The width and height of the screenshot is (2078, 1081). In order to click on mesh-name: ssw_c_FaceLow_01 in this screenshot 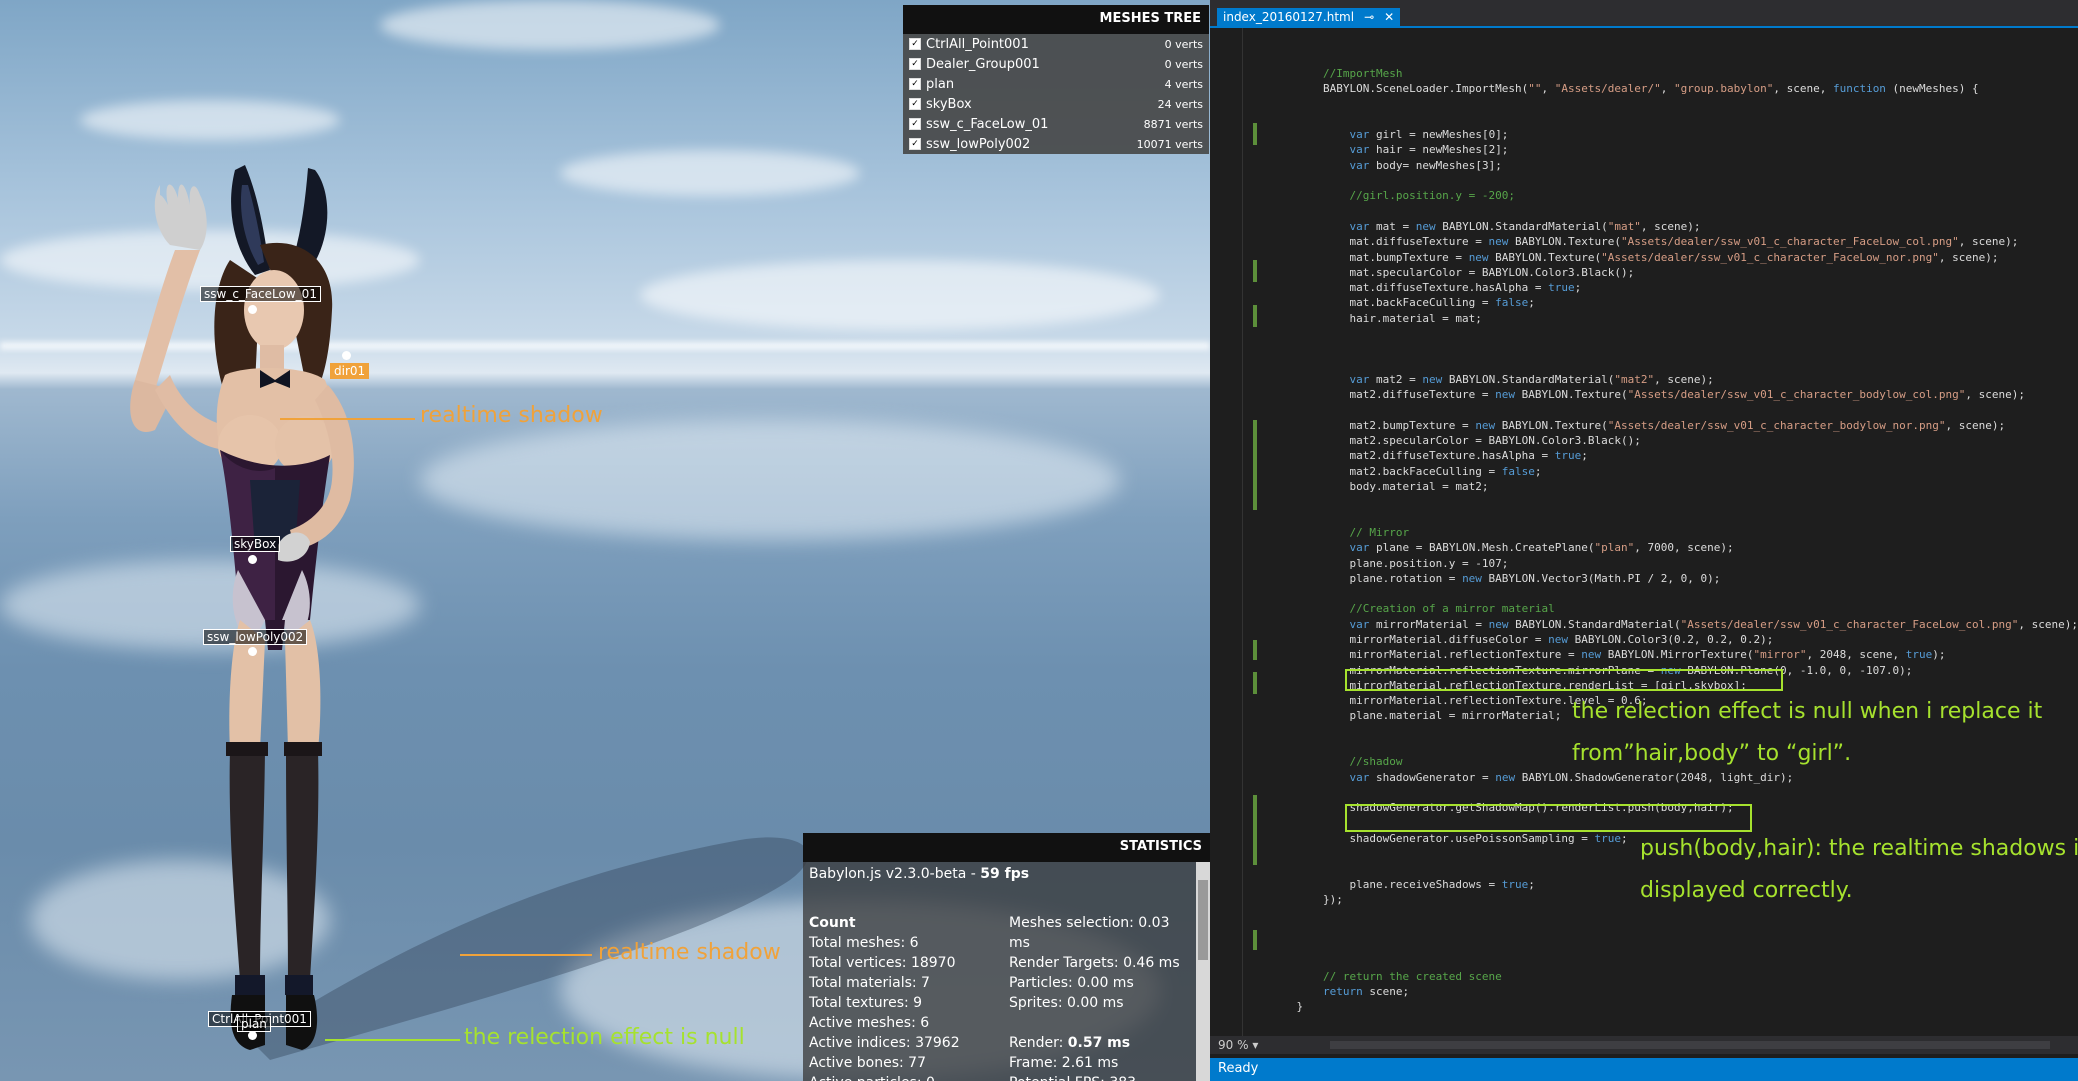, I will do `click(987, 124)`.